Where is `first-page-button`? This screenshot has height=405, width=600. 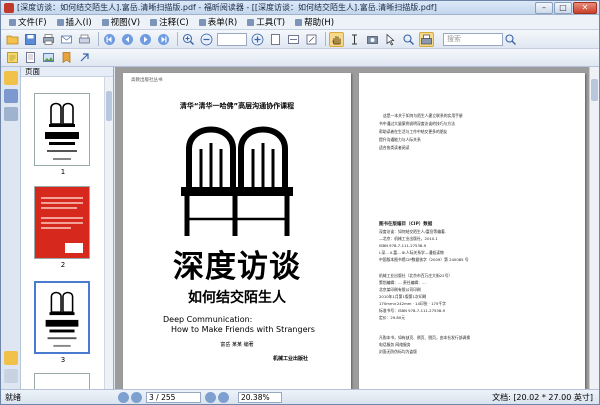 first-page-button is located at coordinates (109, 39).